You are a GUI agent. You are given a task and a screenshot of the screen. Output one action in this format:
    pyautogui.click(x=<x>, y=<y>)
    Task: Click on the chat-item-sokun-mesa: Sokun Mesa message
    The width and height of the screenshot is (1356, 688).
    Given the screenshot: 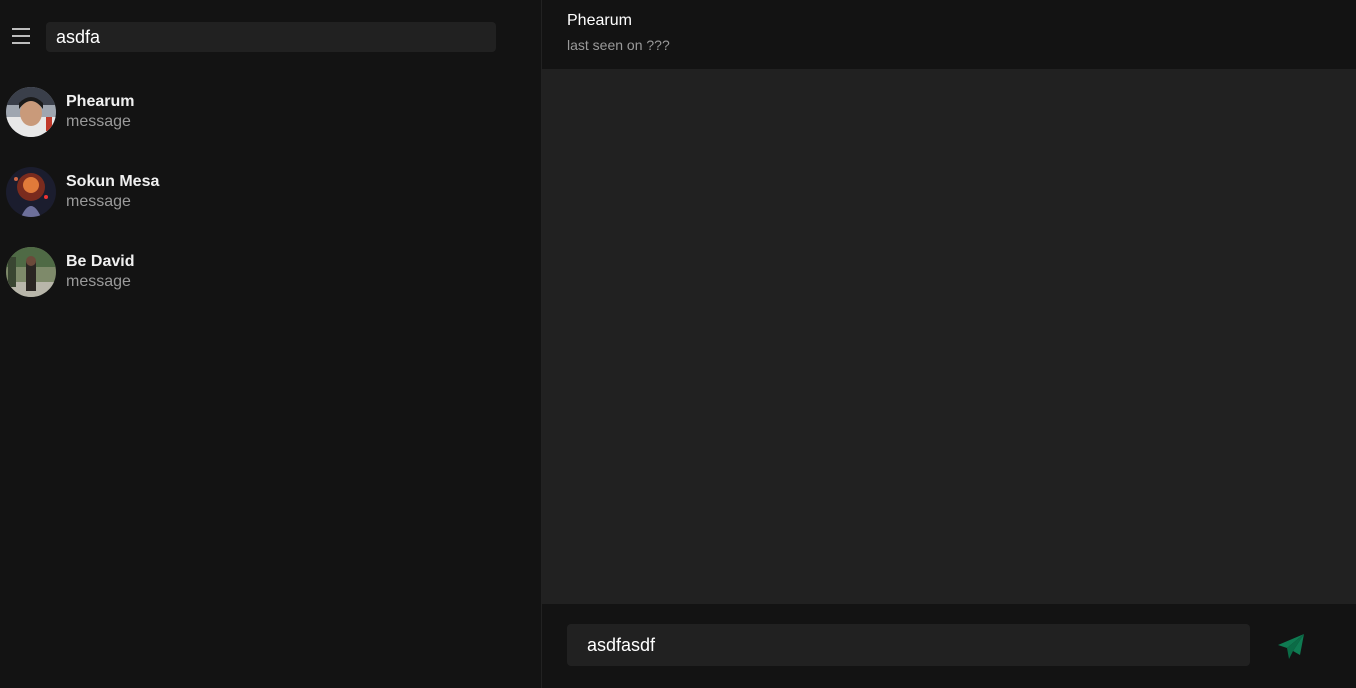 What is the action you would take?
    pyautogui.click(x=271, y=206)
    